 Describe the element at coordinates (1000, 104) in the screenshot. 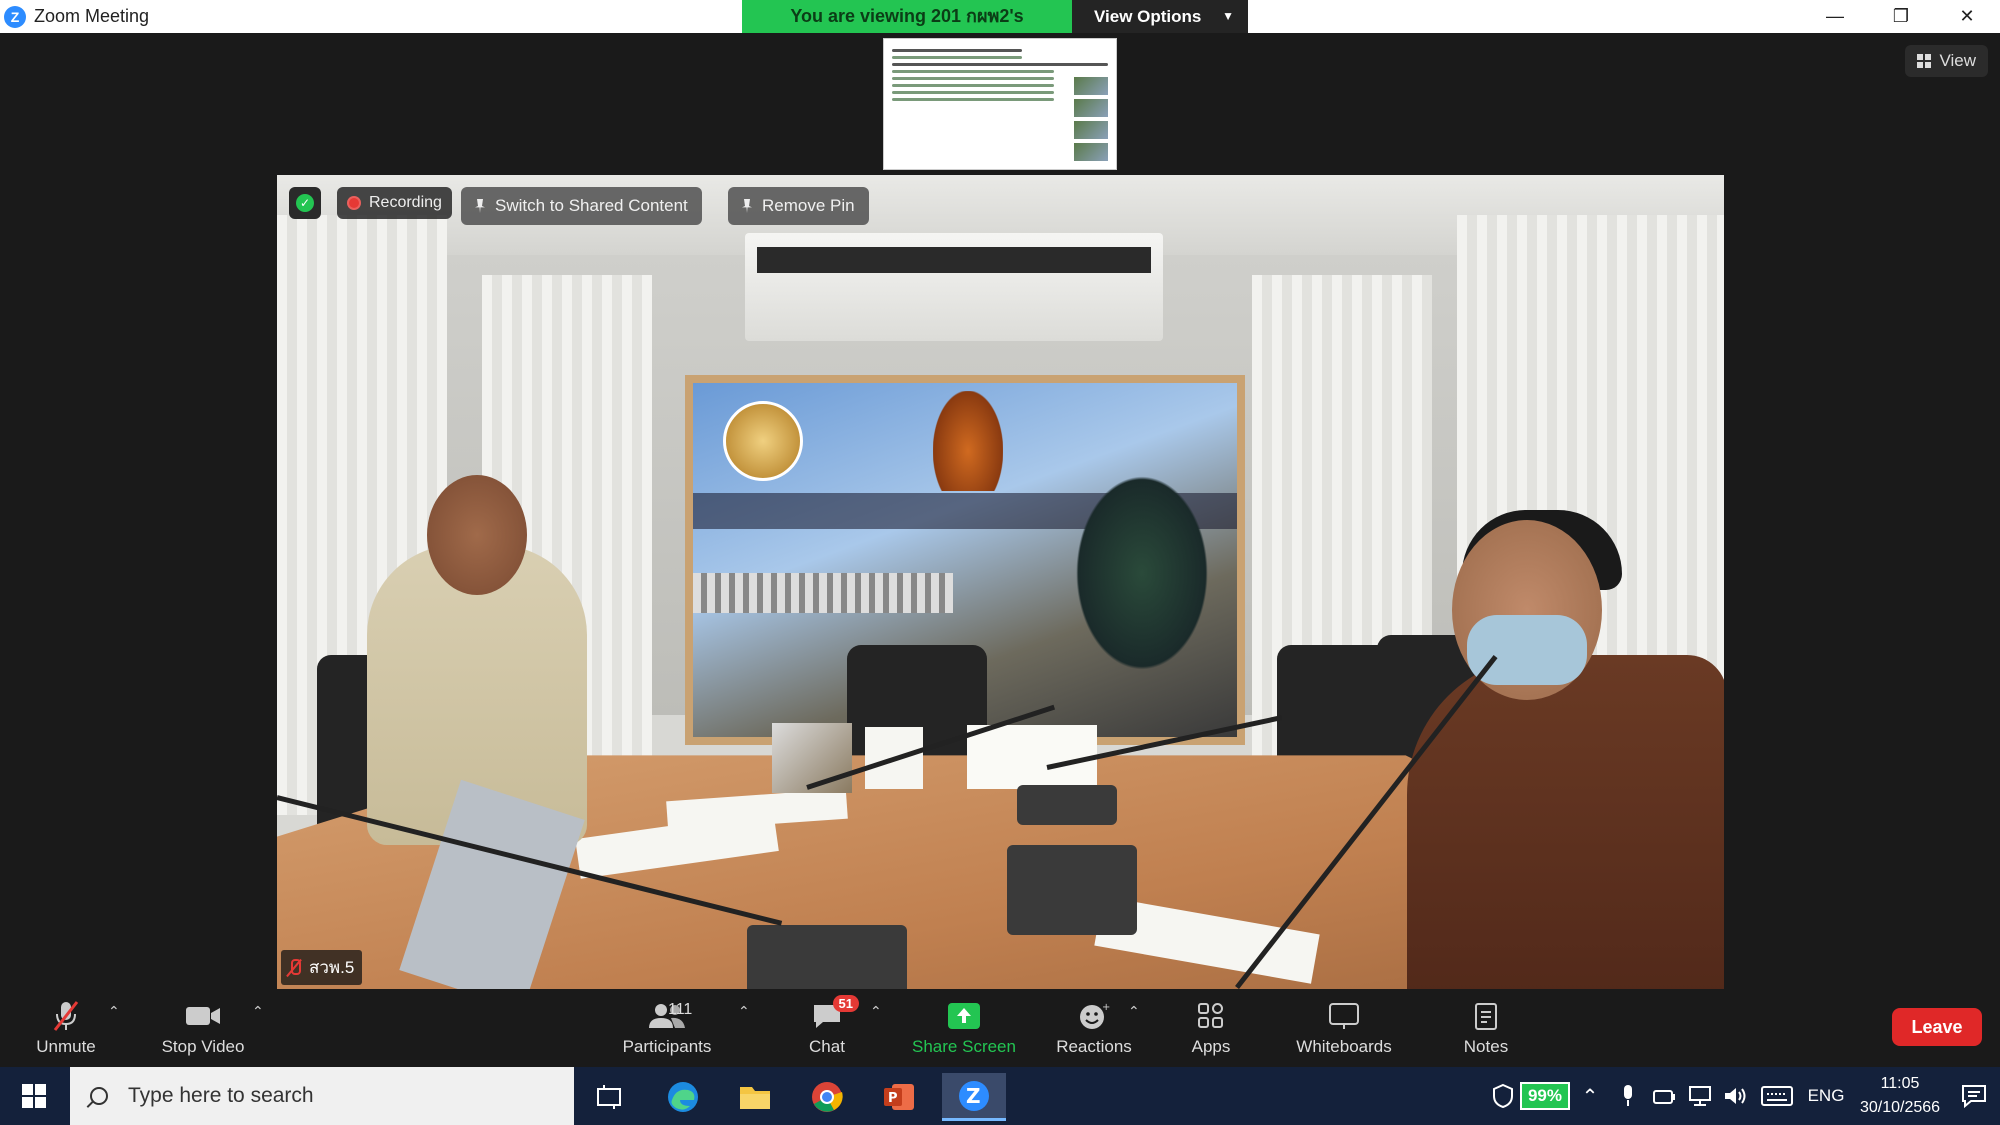

I see `shared-screen-thumbnail` at that location.